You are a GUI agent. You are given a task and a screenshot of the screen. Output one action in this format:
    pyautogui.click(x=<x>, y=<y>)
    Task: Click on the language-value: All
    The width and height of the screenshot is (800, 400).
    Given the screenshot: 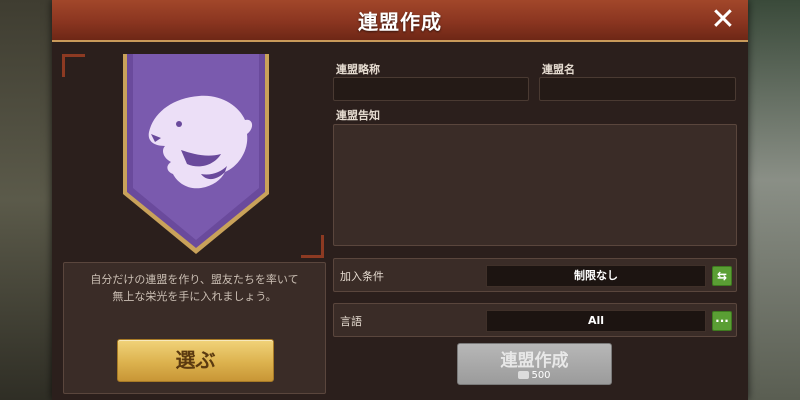 What is the action you would take?
    pyautogui.click(x=596, y=321)
    